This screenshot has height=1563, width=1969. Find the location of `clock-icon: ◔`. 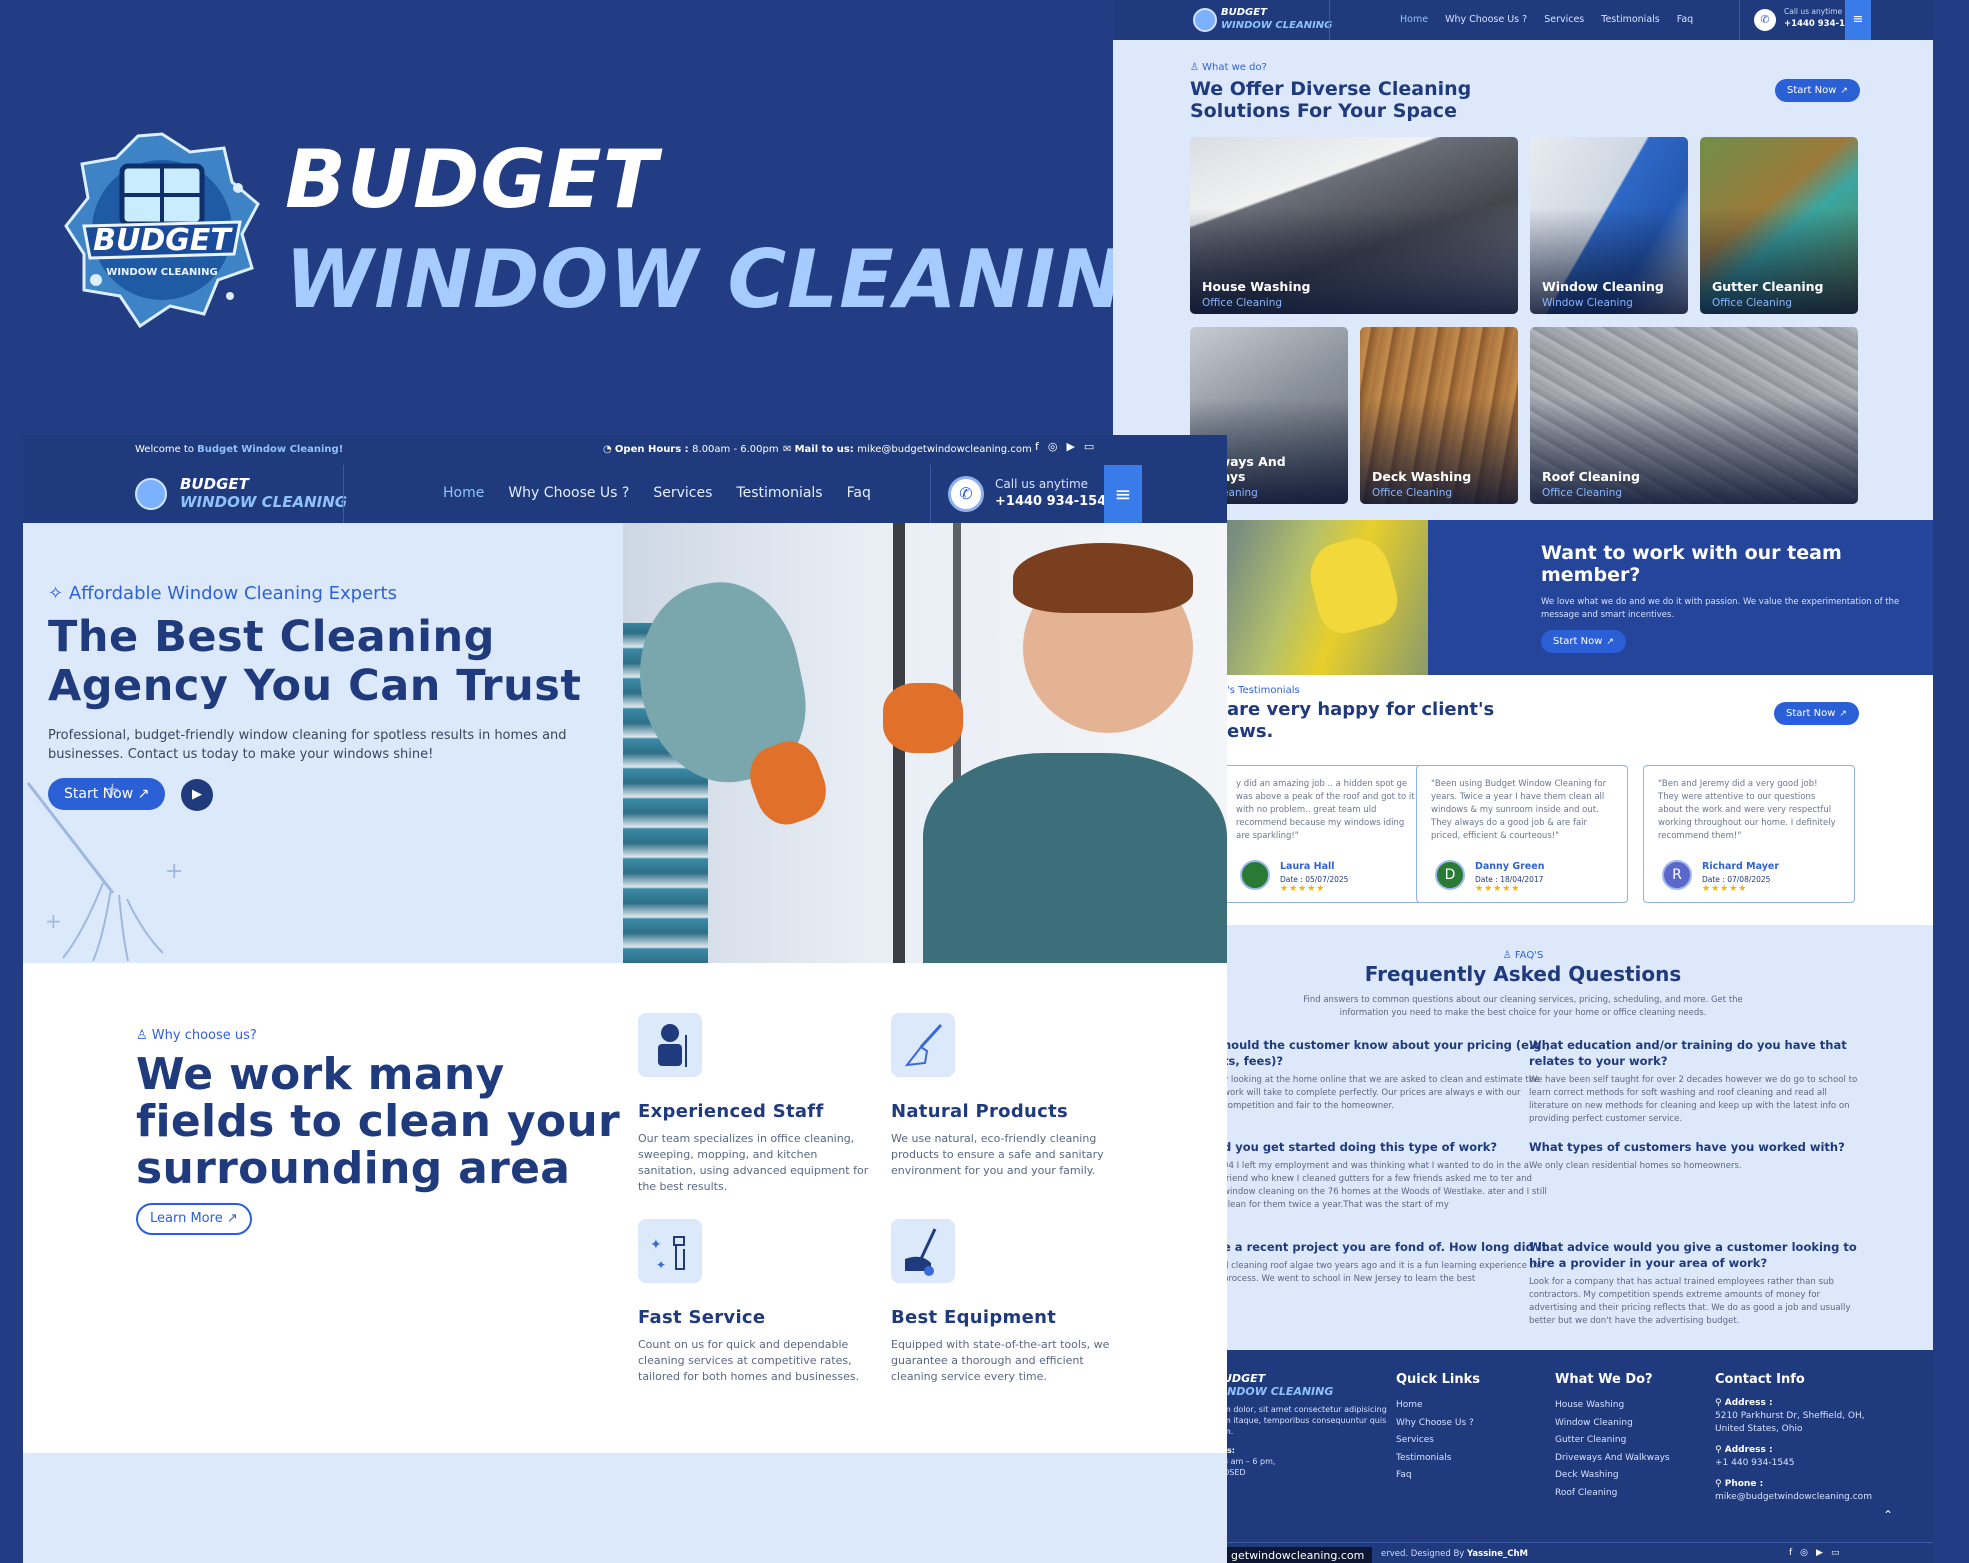

clock-icon: ◔ is located at coordinates (609, 449).